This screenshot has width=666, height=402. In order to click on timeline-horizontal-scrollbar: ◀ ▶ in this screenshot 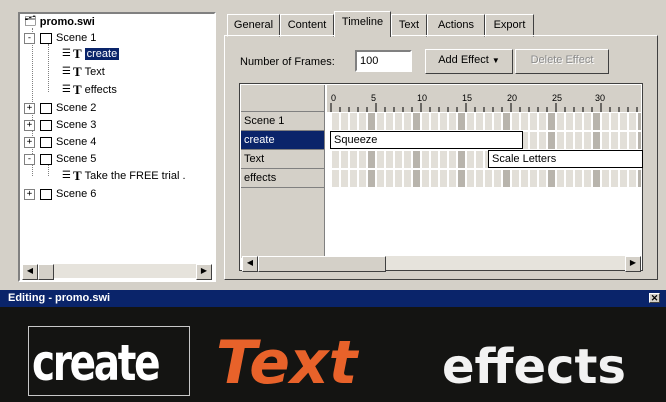, I will do `click(441, 264)`.